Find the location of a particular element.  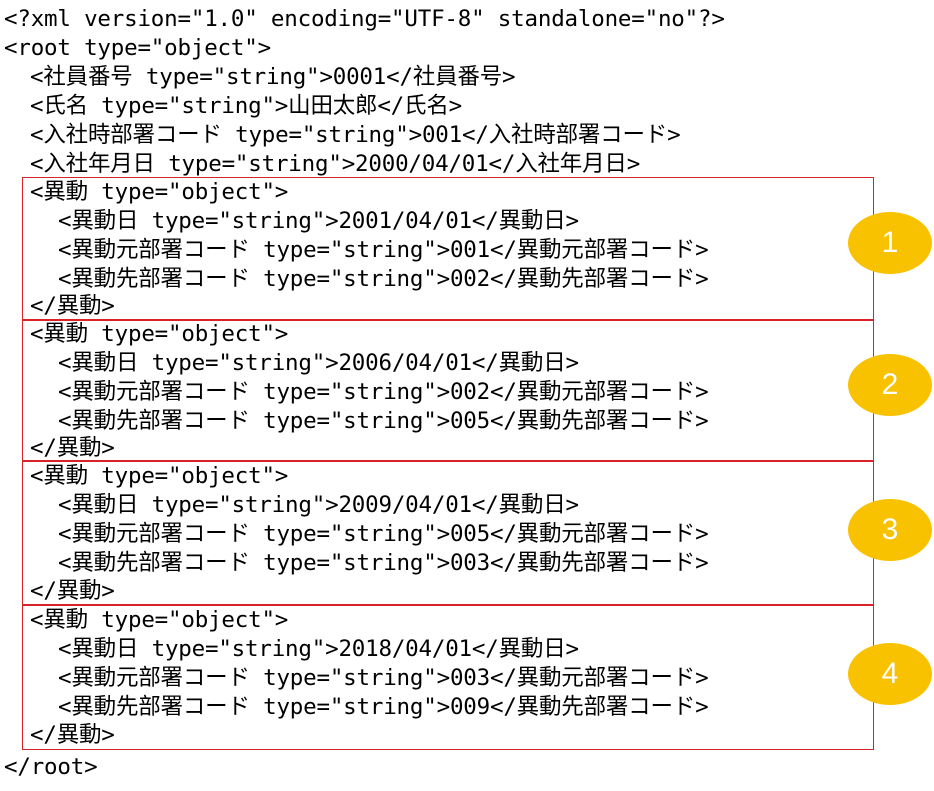

employee-number-line: <社員番号 type="string">0001</社員番号> is located at coordinates (273, 77).